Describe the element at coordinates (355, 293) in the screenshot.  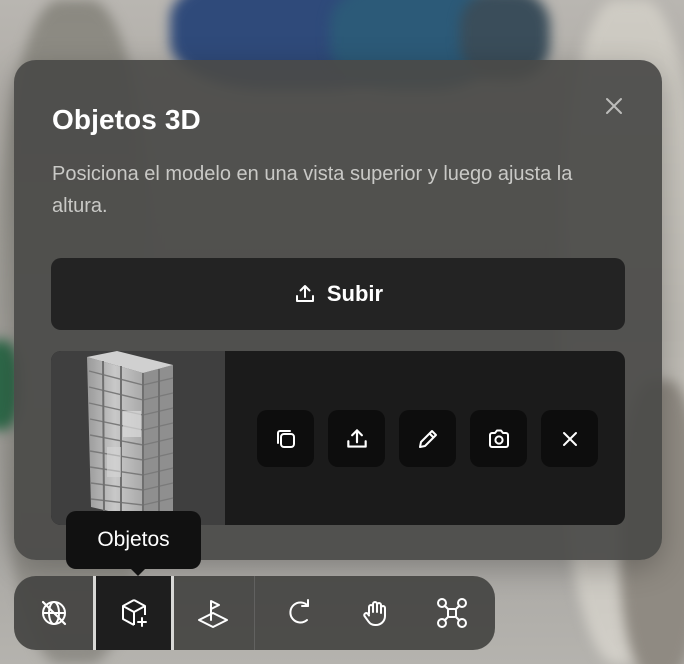
I see `upload-button-label: Subir` at that location.